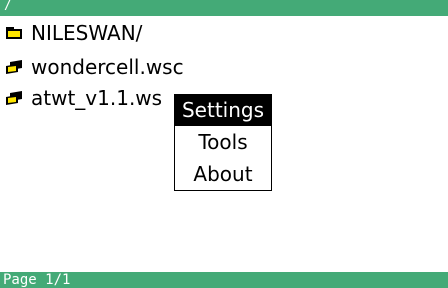  What do you see at coordinates (224, 8) in the screenshot?
I see `path-bar: /` at bounding box center [224, 8].